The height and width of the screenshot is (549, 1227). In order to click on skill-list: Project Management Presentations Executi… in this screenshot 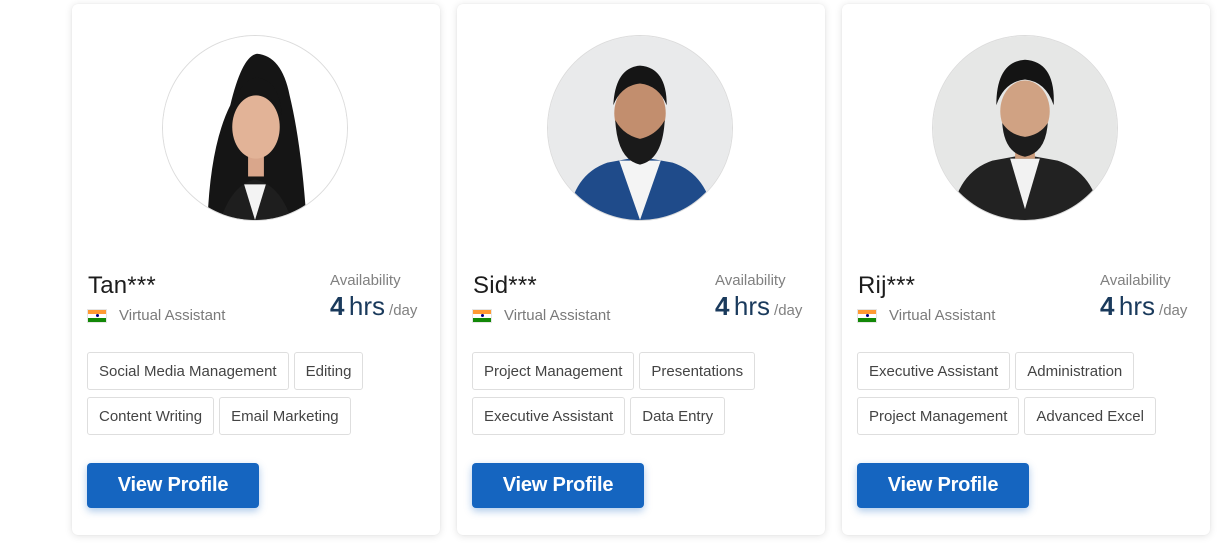, I will do `click(642, 393)`.